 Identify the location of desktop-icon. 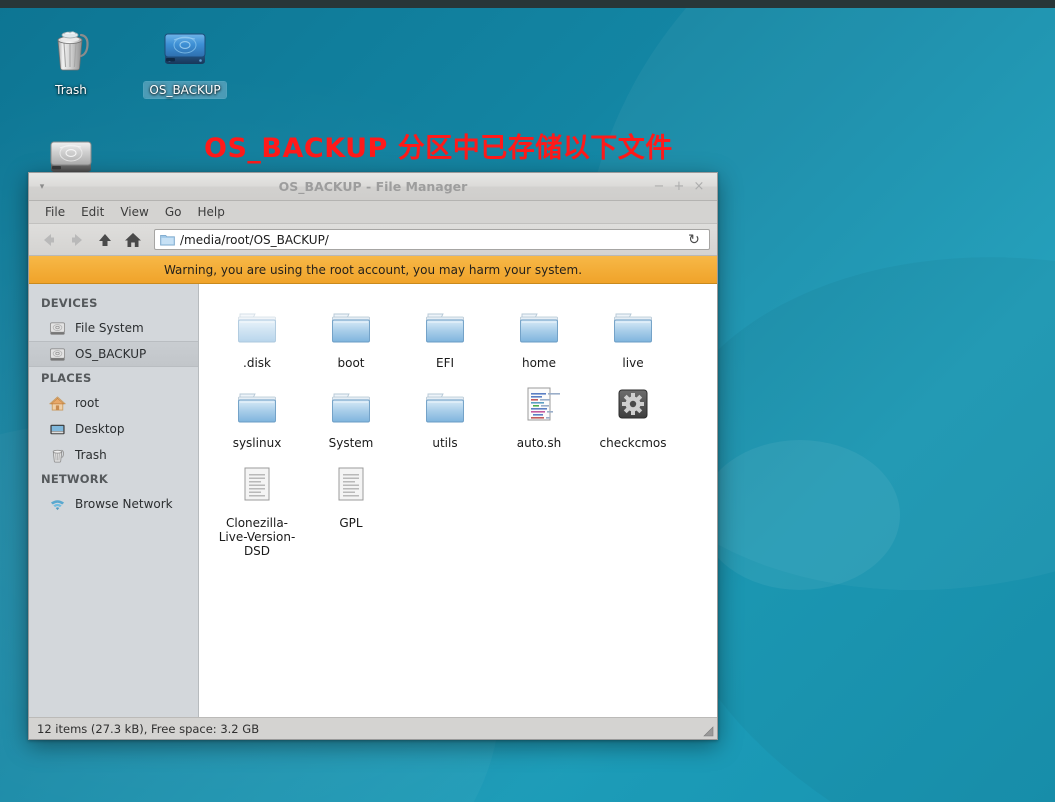
(57, 429).